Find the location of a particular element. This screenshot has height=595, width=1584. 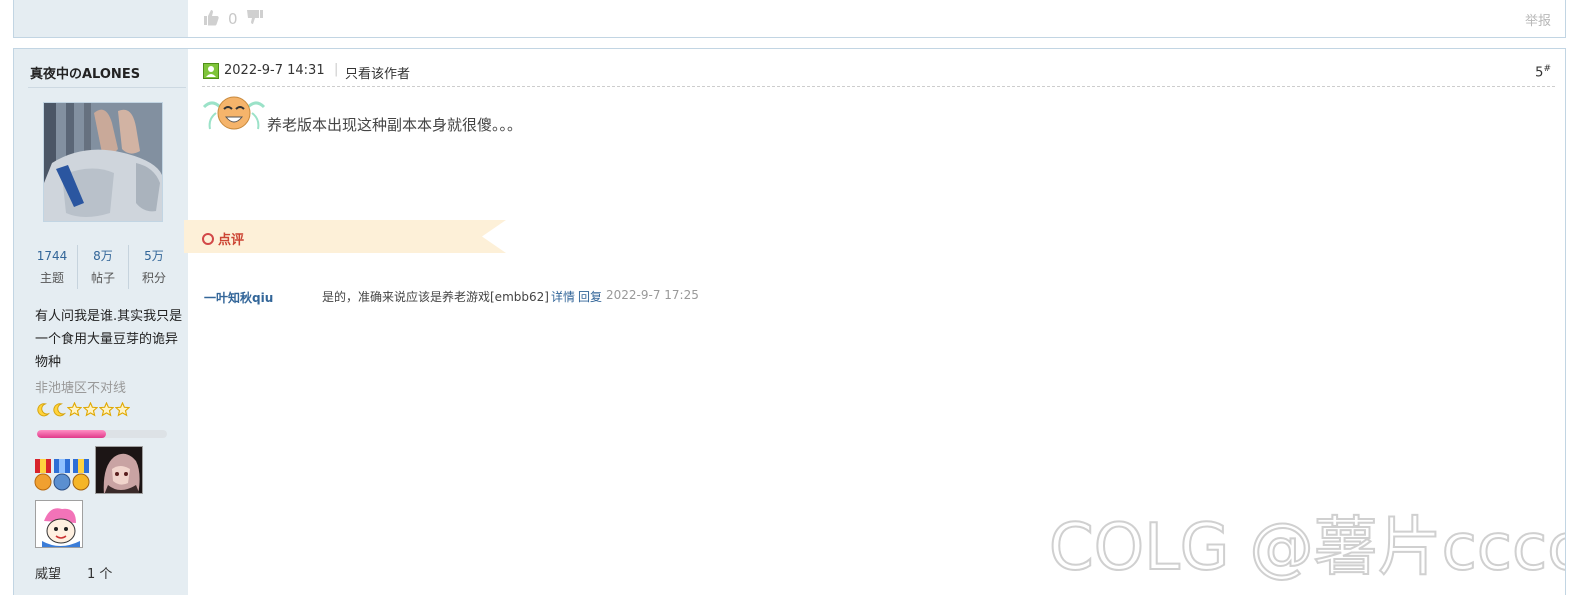

stat-posts-label: 帖子 is located at coordinates (102, 278).